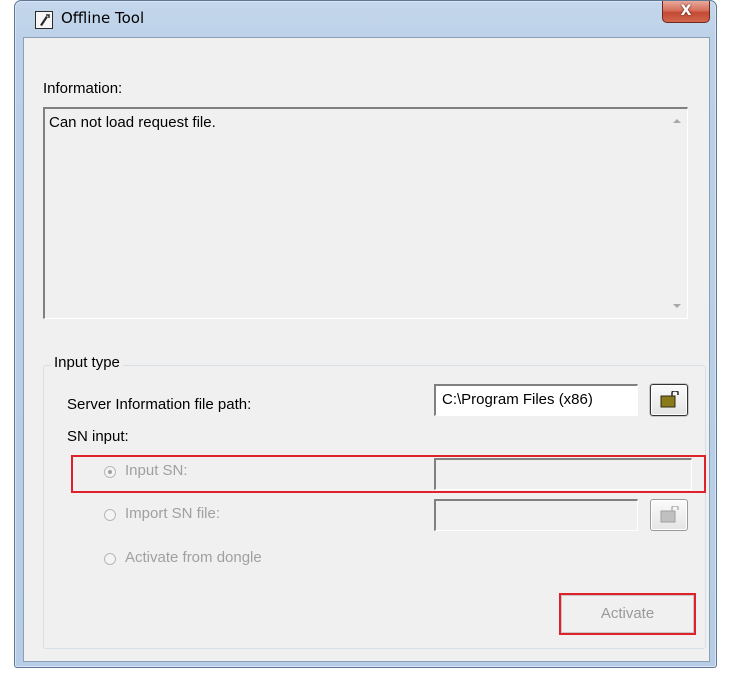 The height and width of the screenshot is (675, 730). I want to click on app-icon, so click(44, 20).